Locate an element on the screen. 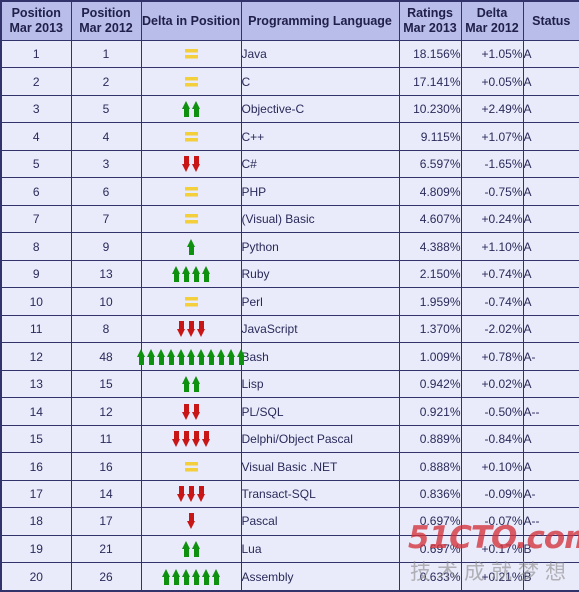 The image size is (579, 592). cell-delta-ratings: +0.05% is located at coordinates (492, 81).